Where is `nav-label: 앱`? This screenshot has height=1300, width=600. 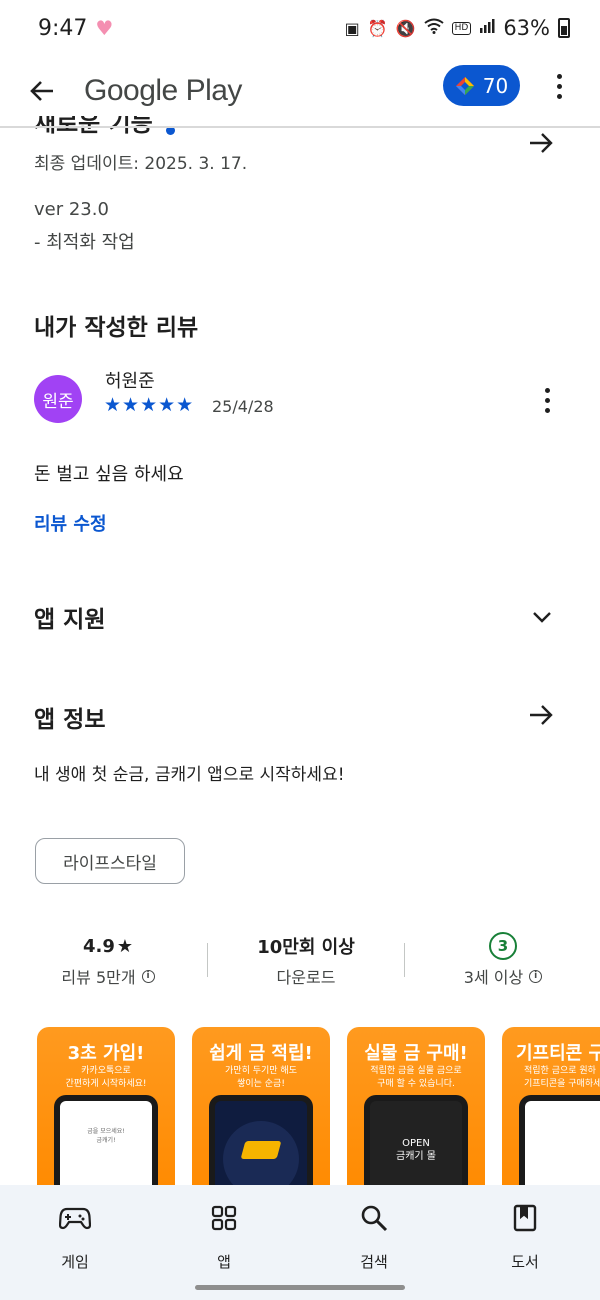
nav-label: 앱 is located at coordinates (224, 1262).